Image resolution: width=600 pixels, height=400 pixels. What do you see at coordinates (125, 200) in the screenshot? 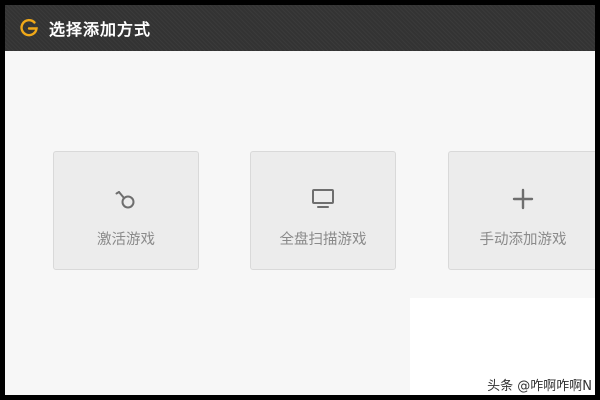
I see `key-icon` at bounding box center [125, 200].